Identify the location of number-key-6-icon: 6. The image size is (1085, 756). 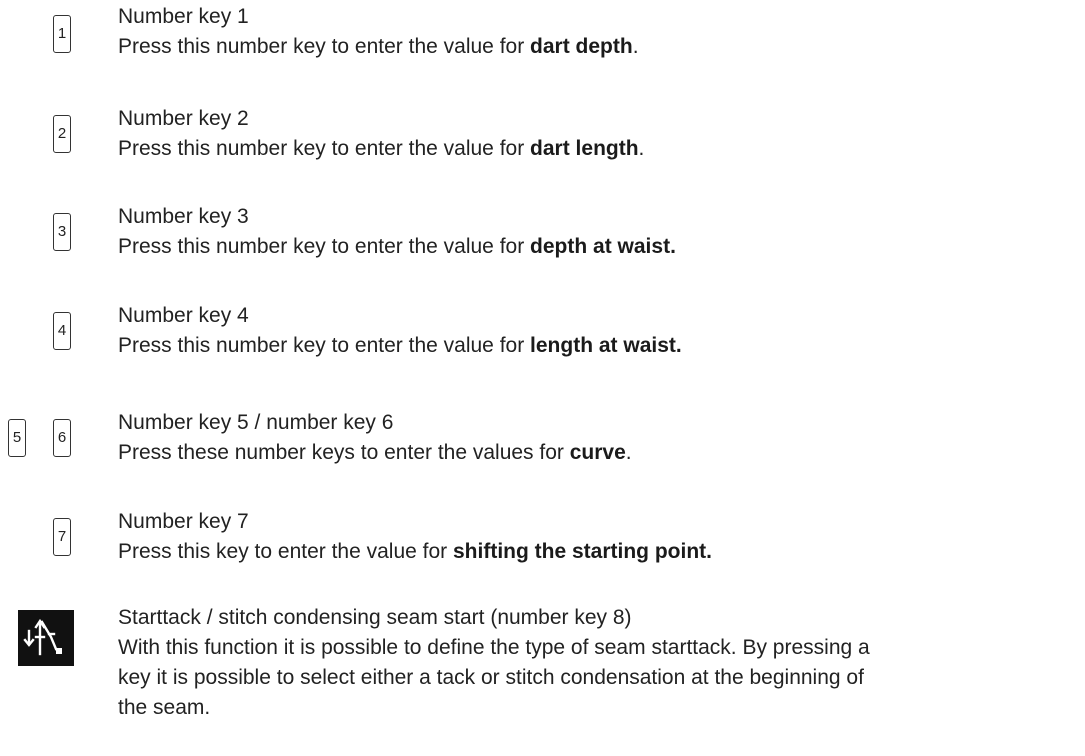
(62, 438).